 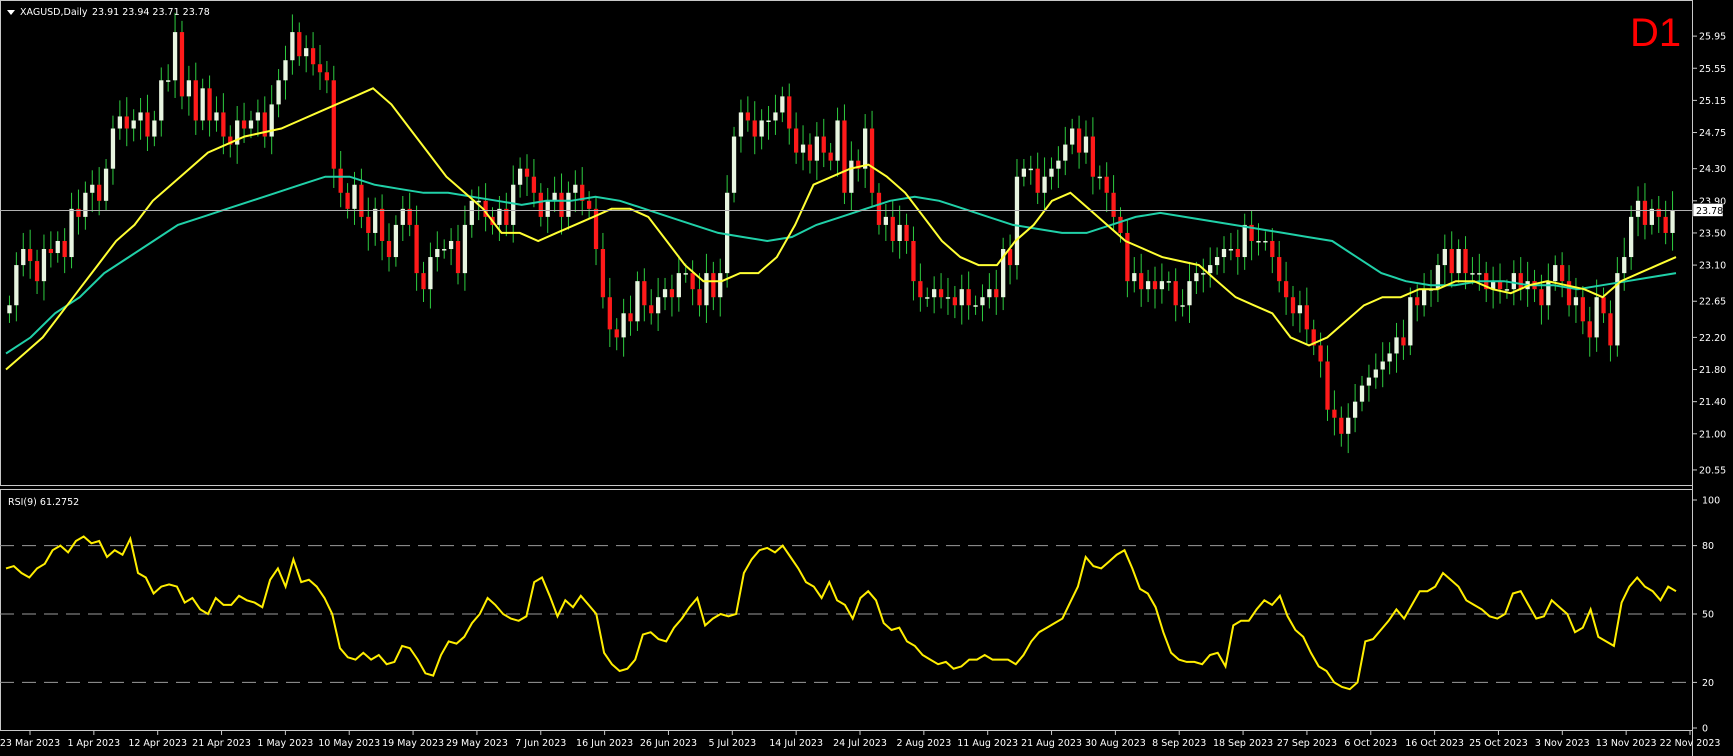 What do you see at coordinates (93, 743) in the screenshot?
I see `date-tick-label: 1 Apr 2023` at bounding box center [93, 743].